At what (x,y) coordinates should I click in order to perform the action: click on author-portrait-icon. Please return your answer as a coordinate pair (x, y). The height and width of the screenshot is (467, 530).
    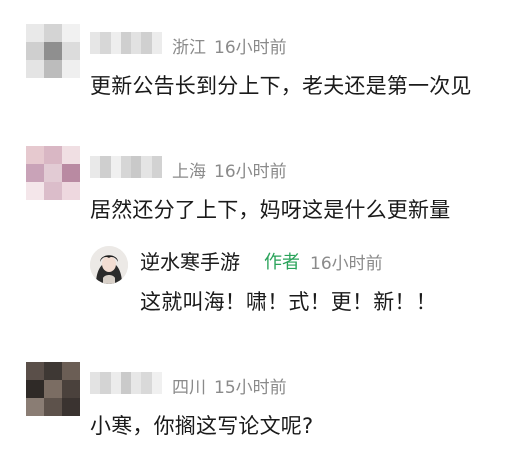
    Looking at the image, I should click on (109, 265).